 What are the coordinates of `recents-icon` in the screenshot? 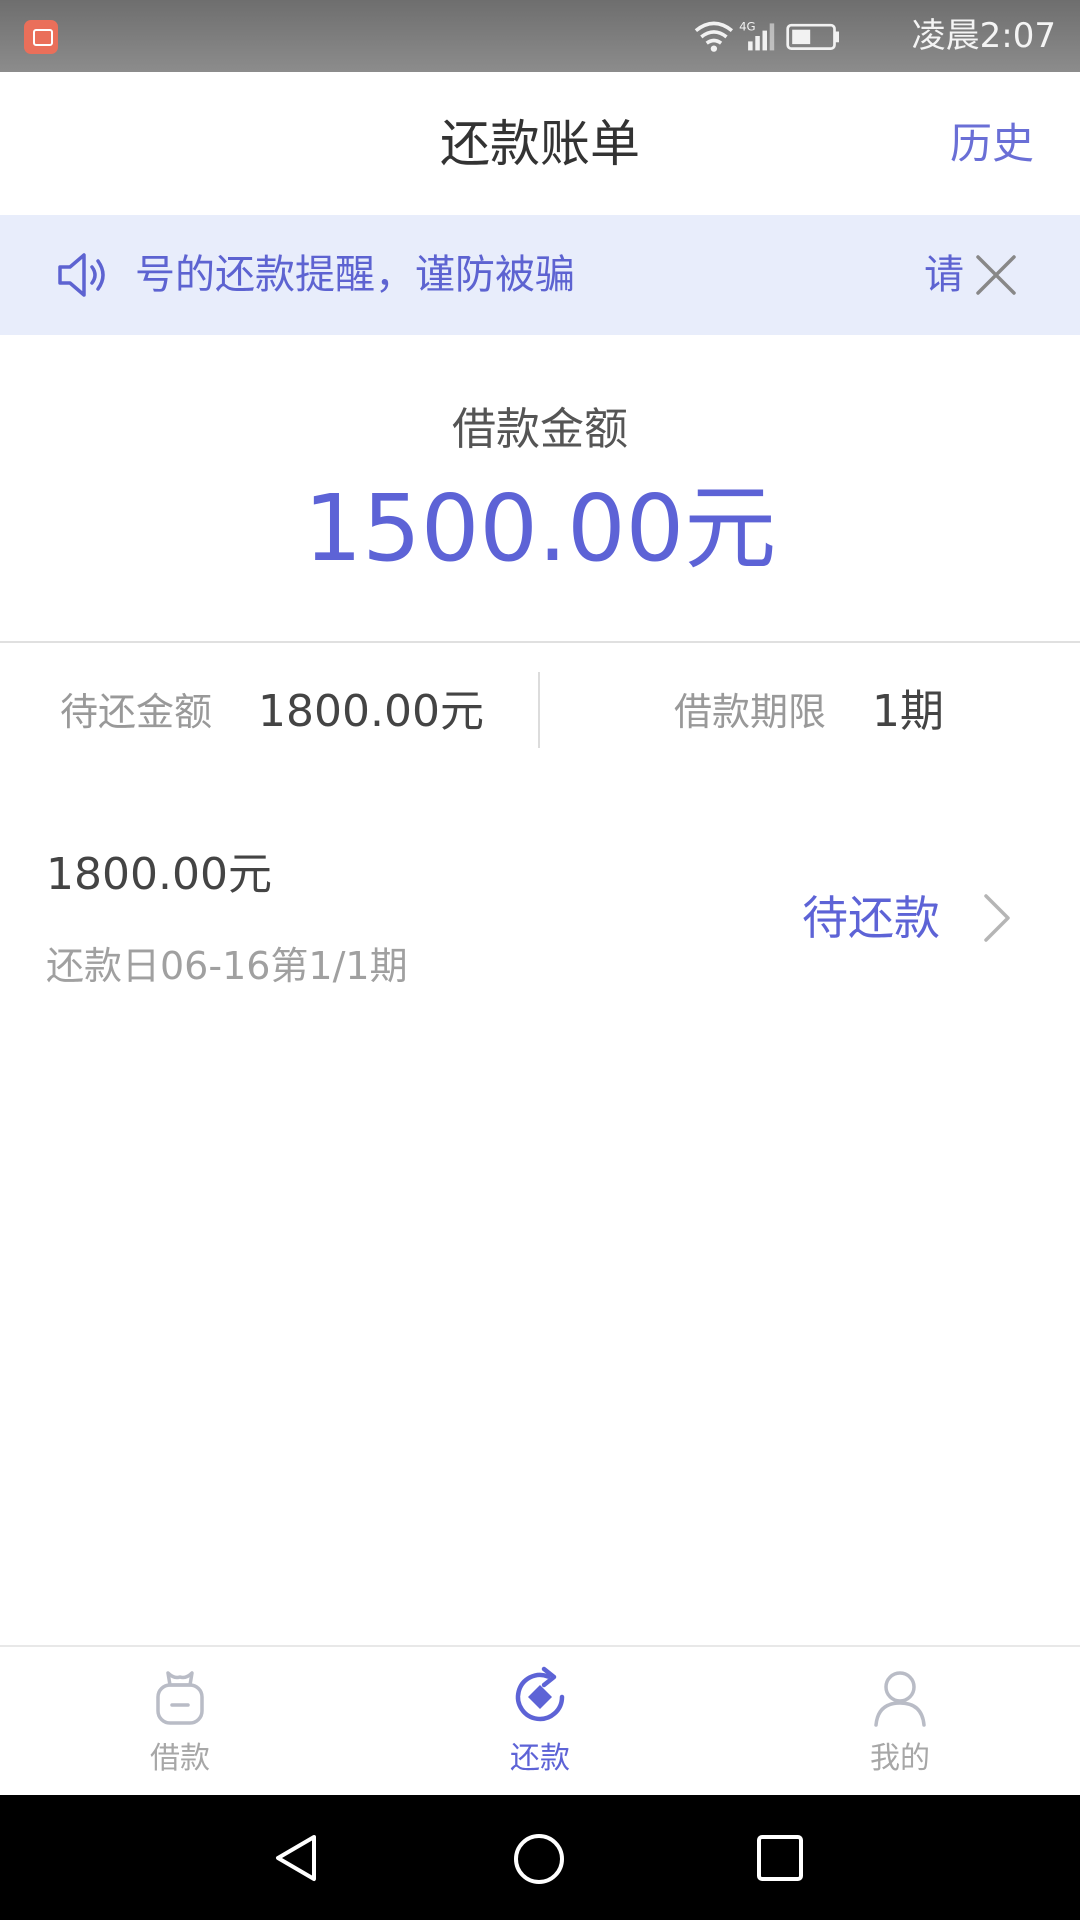 It's located at (780, 1858).